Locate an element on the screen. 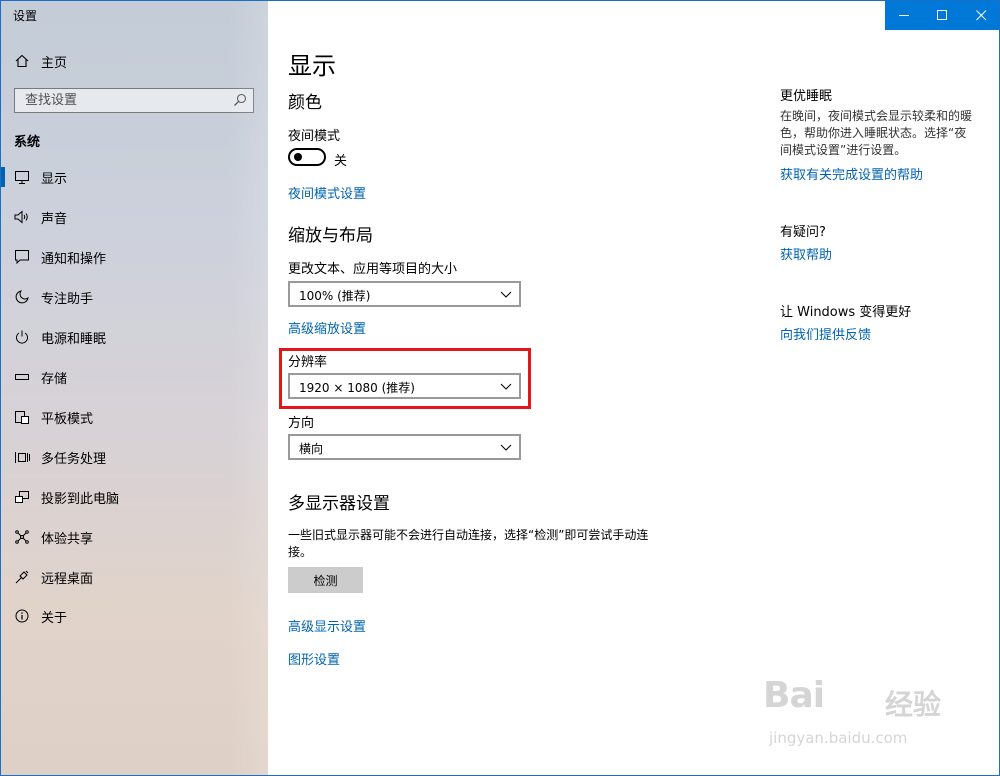  watermark-brand: Bai is located at coordinates (794, 695).